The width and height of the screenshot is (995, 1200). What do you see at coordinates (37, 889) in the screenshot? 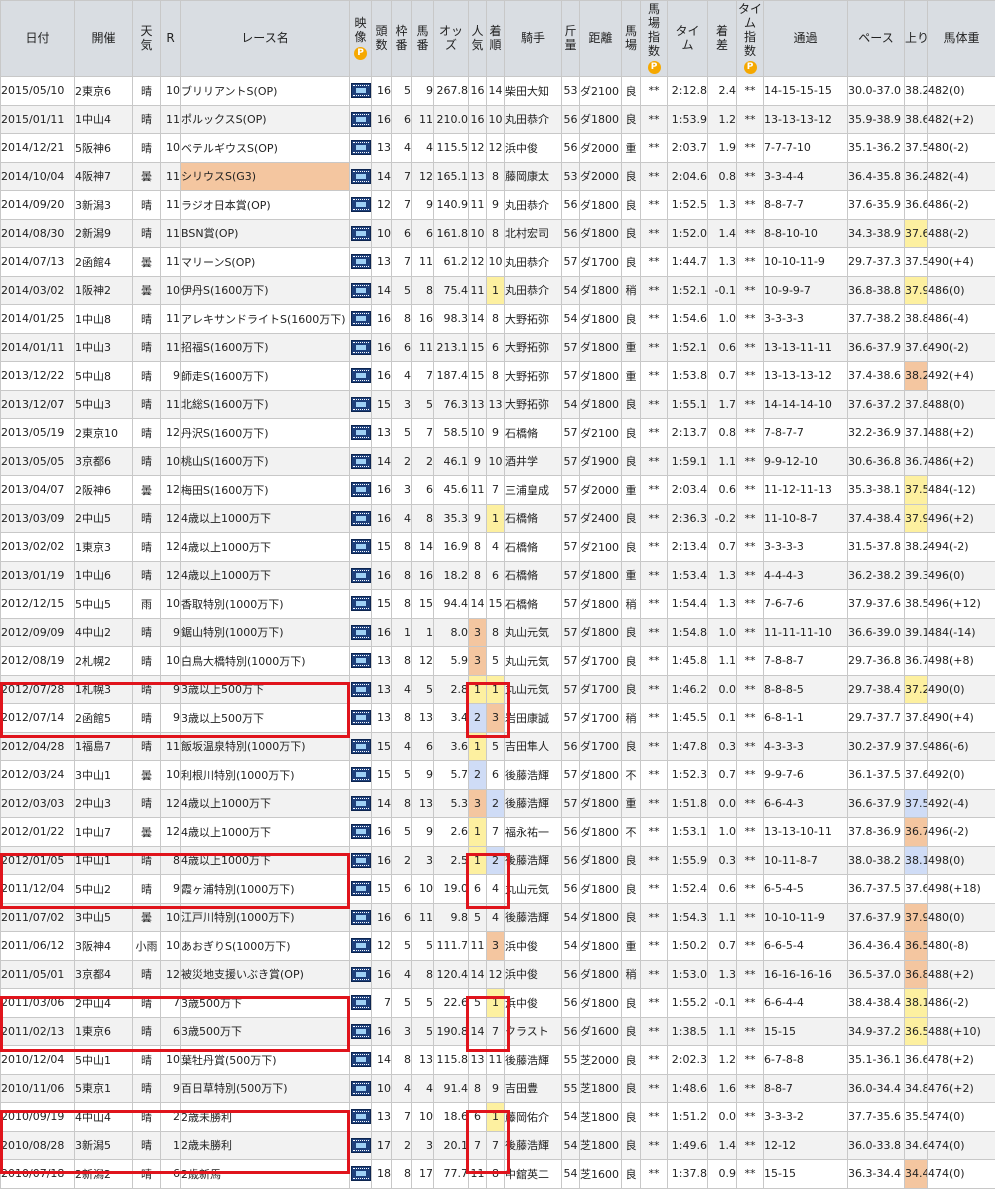
I see `cell-date: 2011/12/04` at bounding box center [37, 889].